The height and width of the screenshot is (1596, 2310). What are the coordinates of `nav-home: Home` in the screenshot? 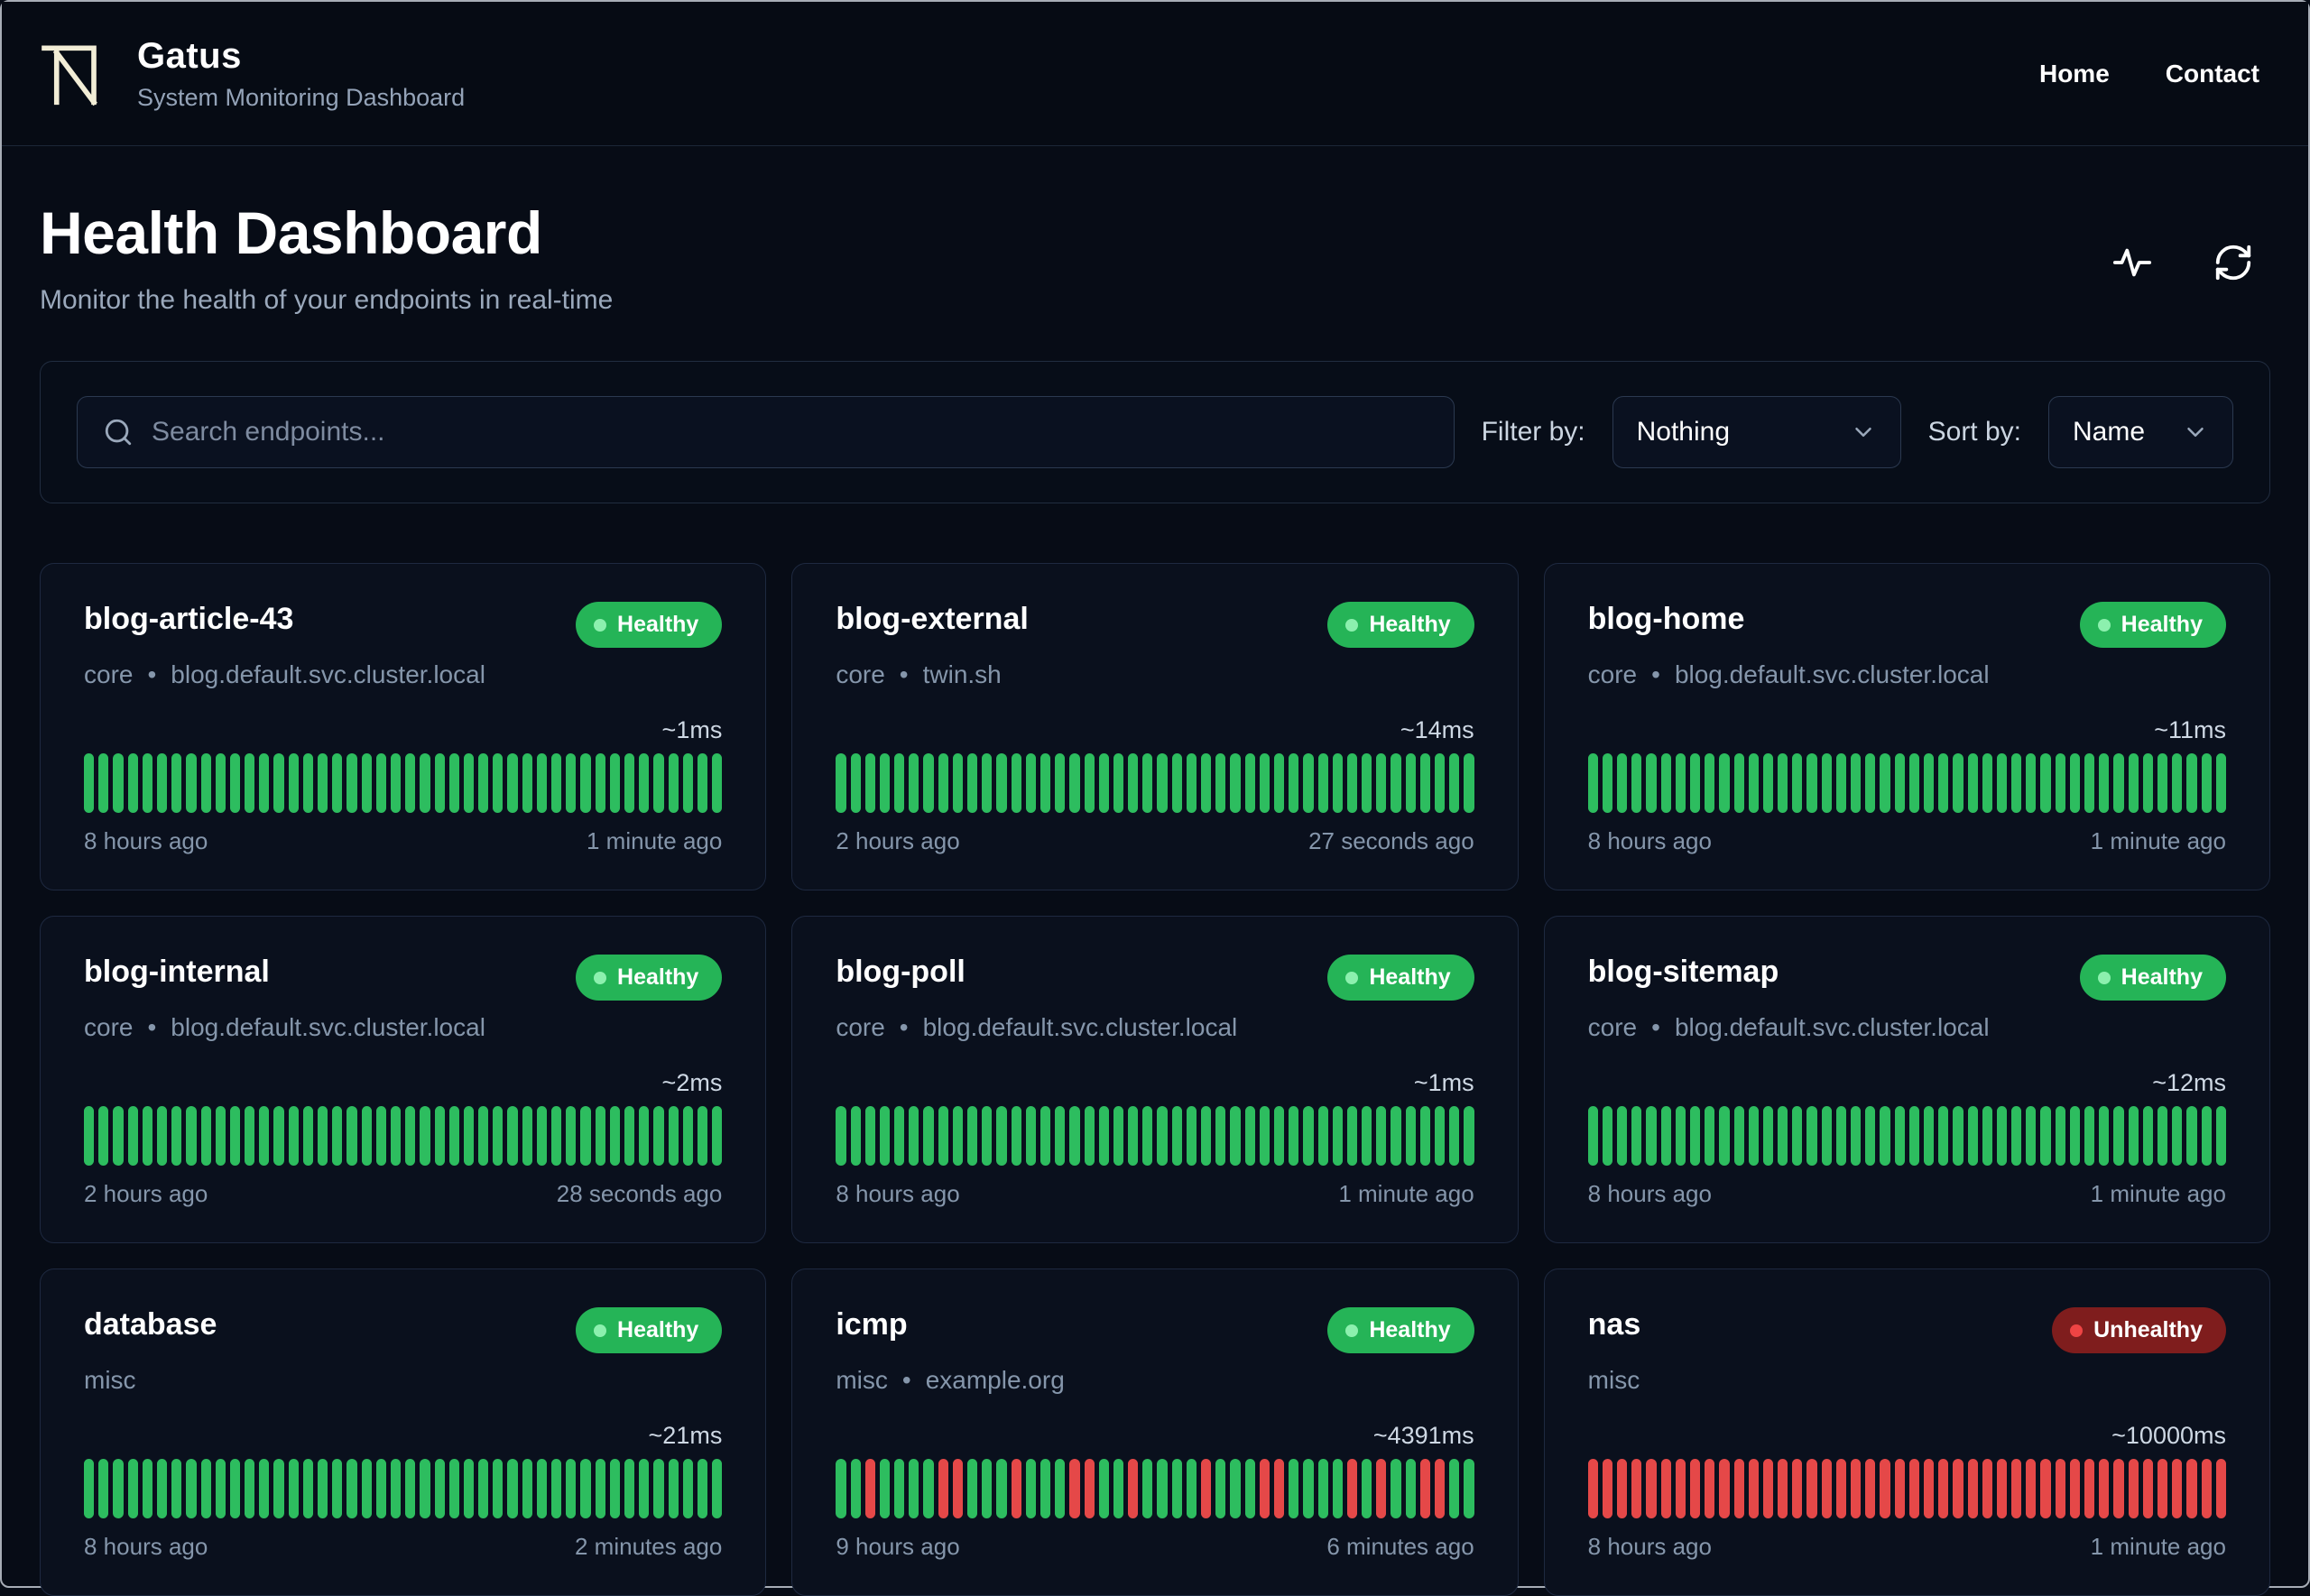 It's located at (2074, 74).